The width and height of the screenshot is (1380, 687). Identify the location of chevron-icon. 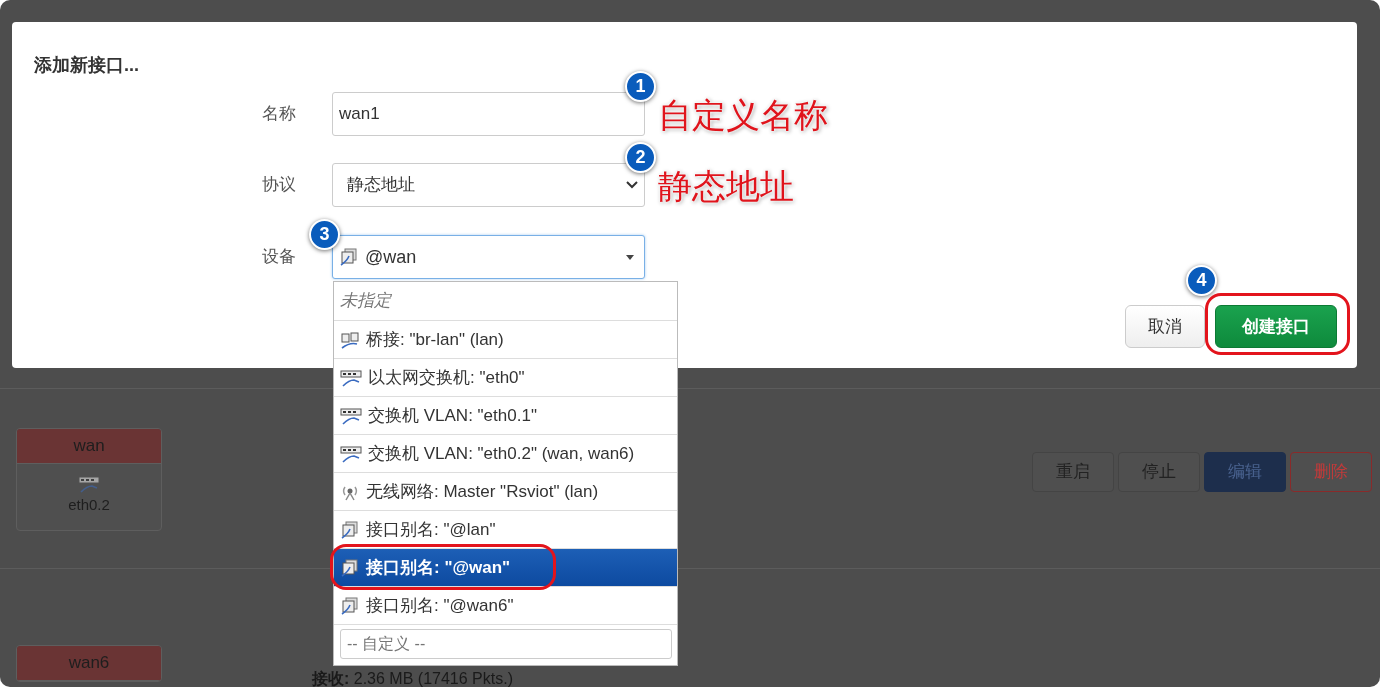
(632, 185).